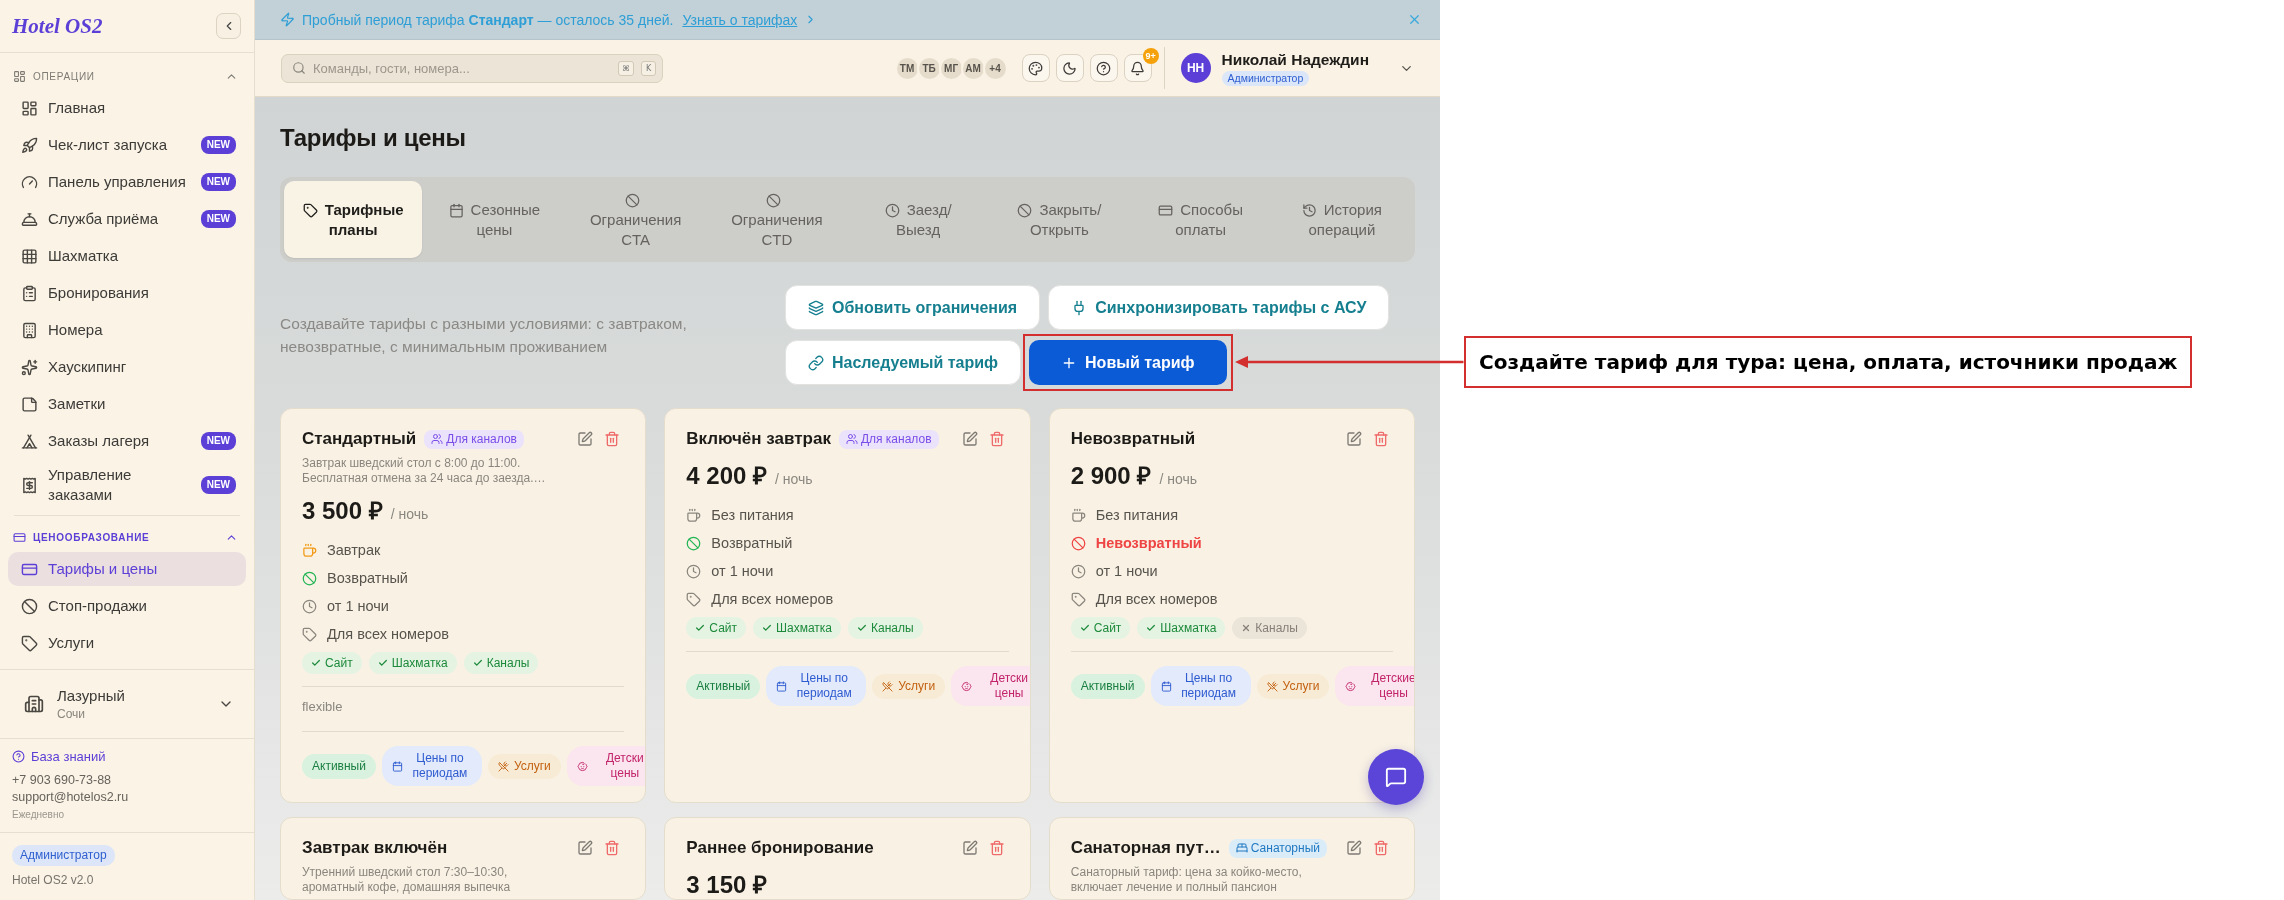 The width and height of the screenshot is (2284, 900). I want to click on section-header: ЦЕНООБРАЗОВАНИЕ, so click(127, 537).